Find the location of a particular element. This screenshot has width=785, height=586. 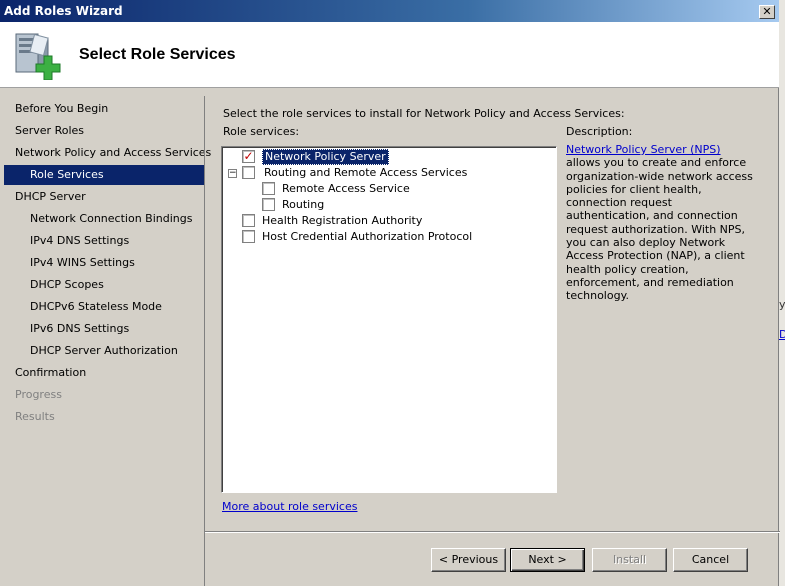

tree-label: Routing and Remote Access Services is located at coordinates (366, 172).